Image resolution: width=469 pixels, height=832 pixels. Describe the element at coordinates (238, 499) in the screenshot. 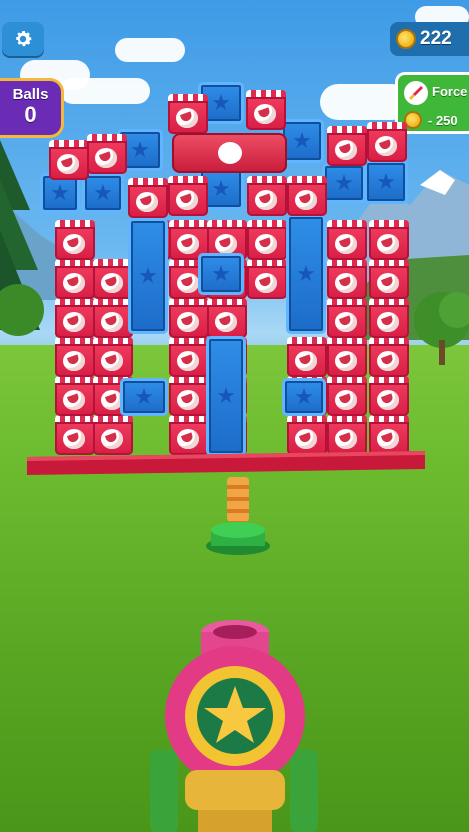

I see `stand-post` at that location.